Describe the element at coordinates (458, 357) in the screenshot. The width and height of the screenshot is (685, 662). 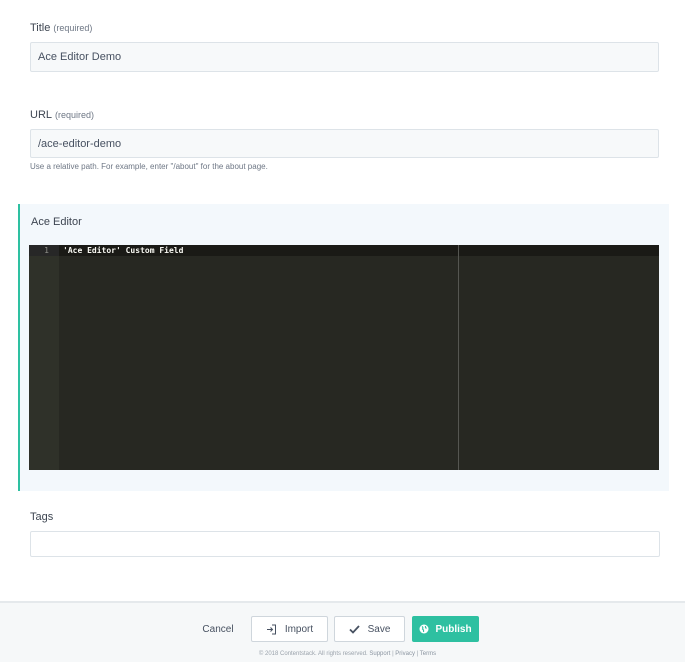
I see `print-margin` at that location.